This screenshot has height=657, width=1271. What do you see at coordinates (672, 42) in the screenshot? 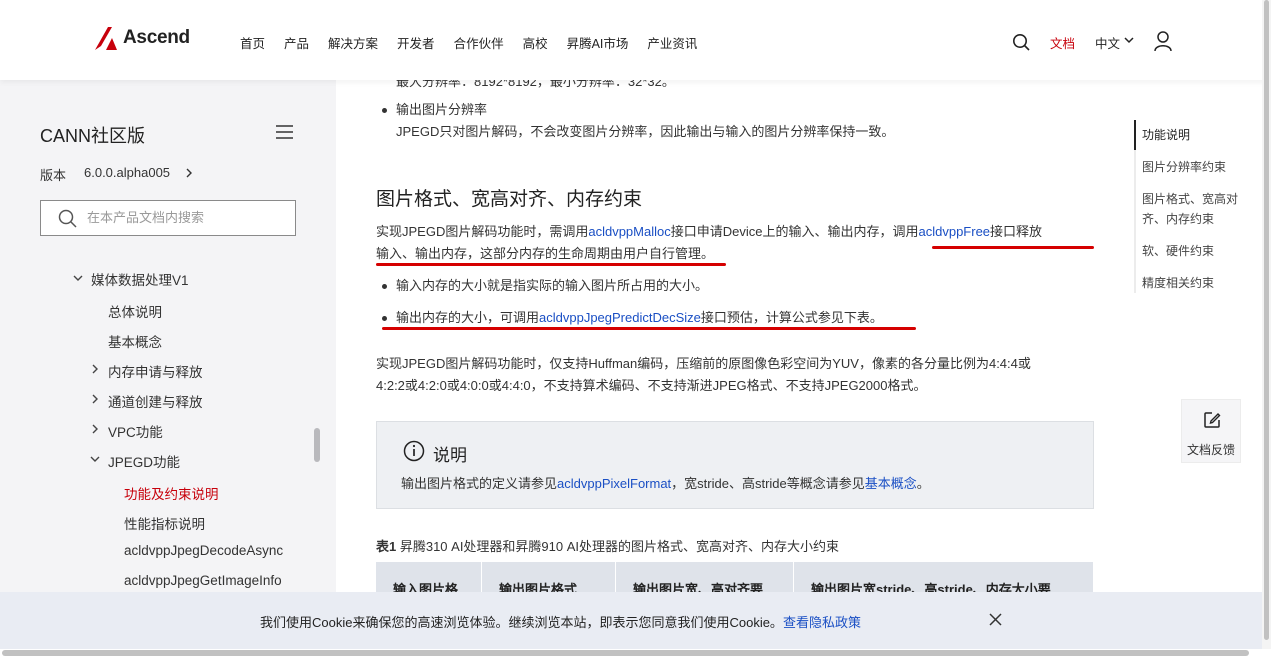
I see `nav-industry-news: 产业资讯` at bounding box center [672, 42].